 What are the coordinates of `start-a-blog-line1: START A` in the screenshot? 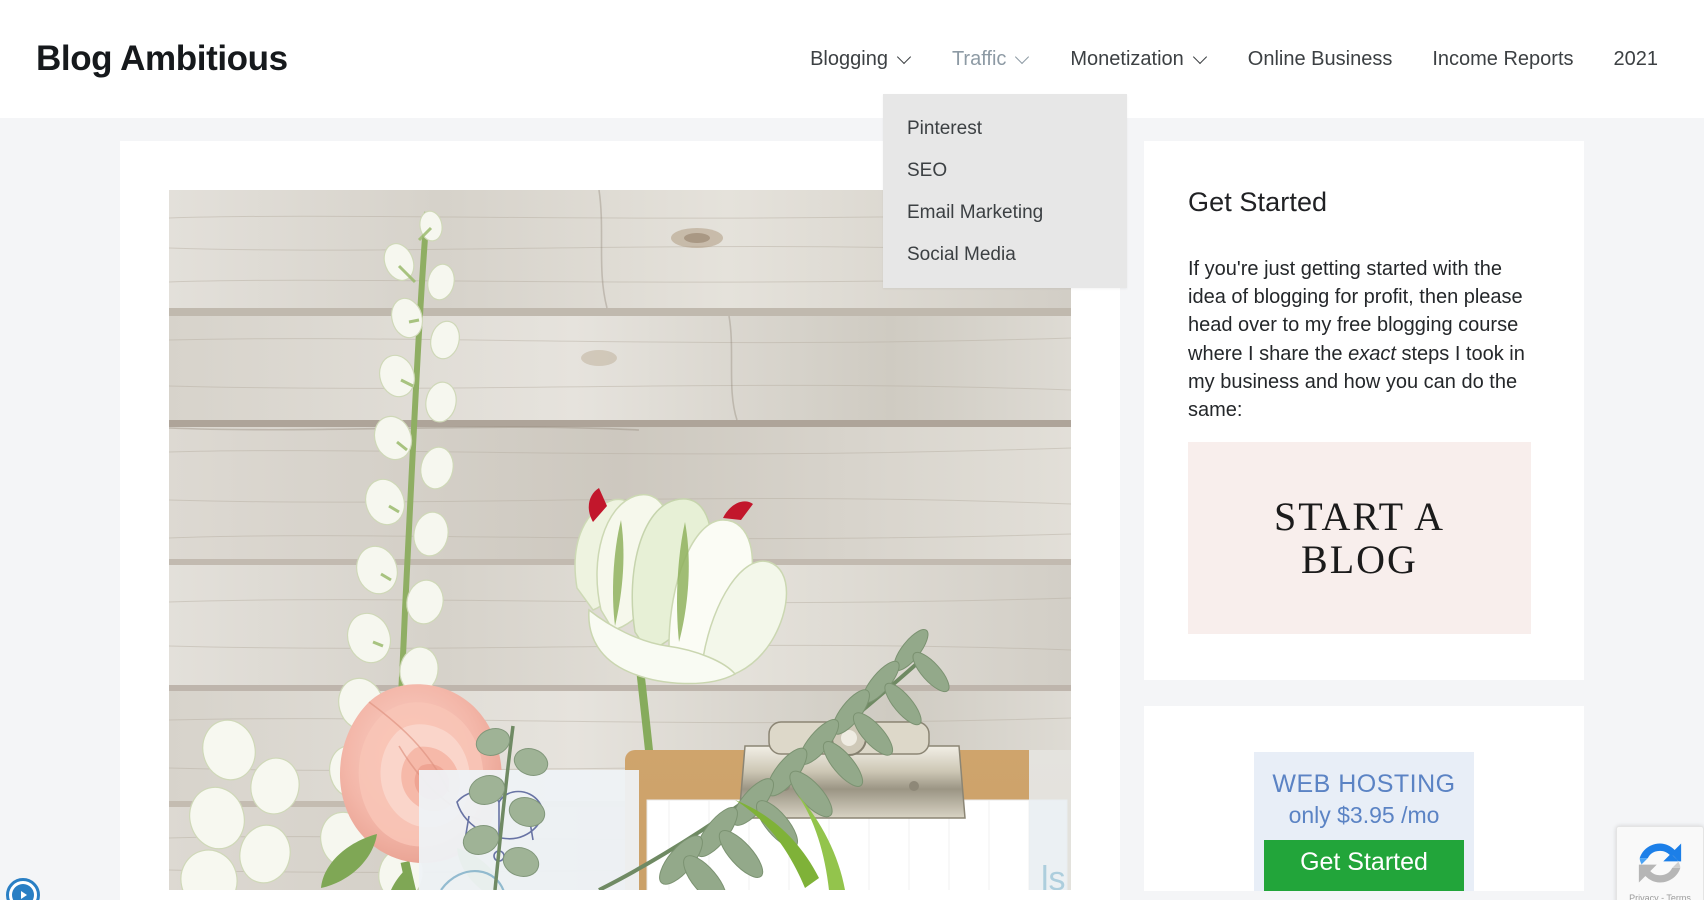 It's located at (1359, 516).